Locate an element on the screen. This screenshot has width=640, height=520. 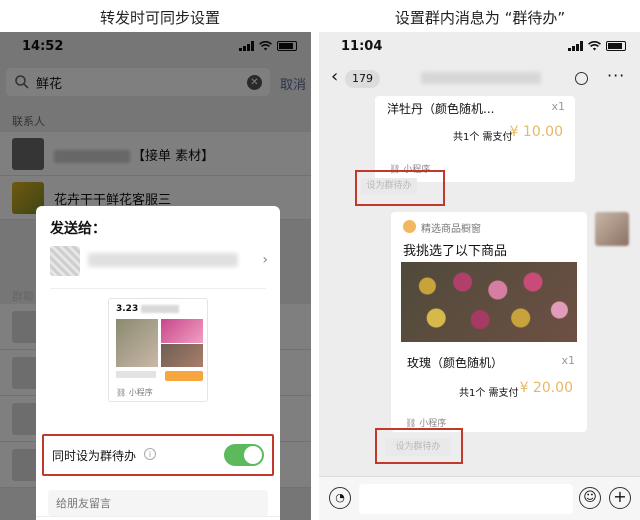
chat-input-bar: ◔ ☺ + is located at coordinates (479, 498).